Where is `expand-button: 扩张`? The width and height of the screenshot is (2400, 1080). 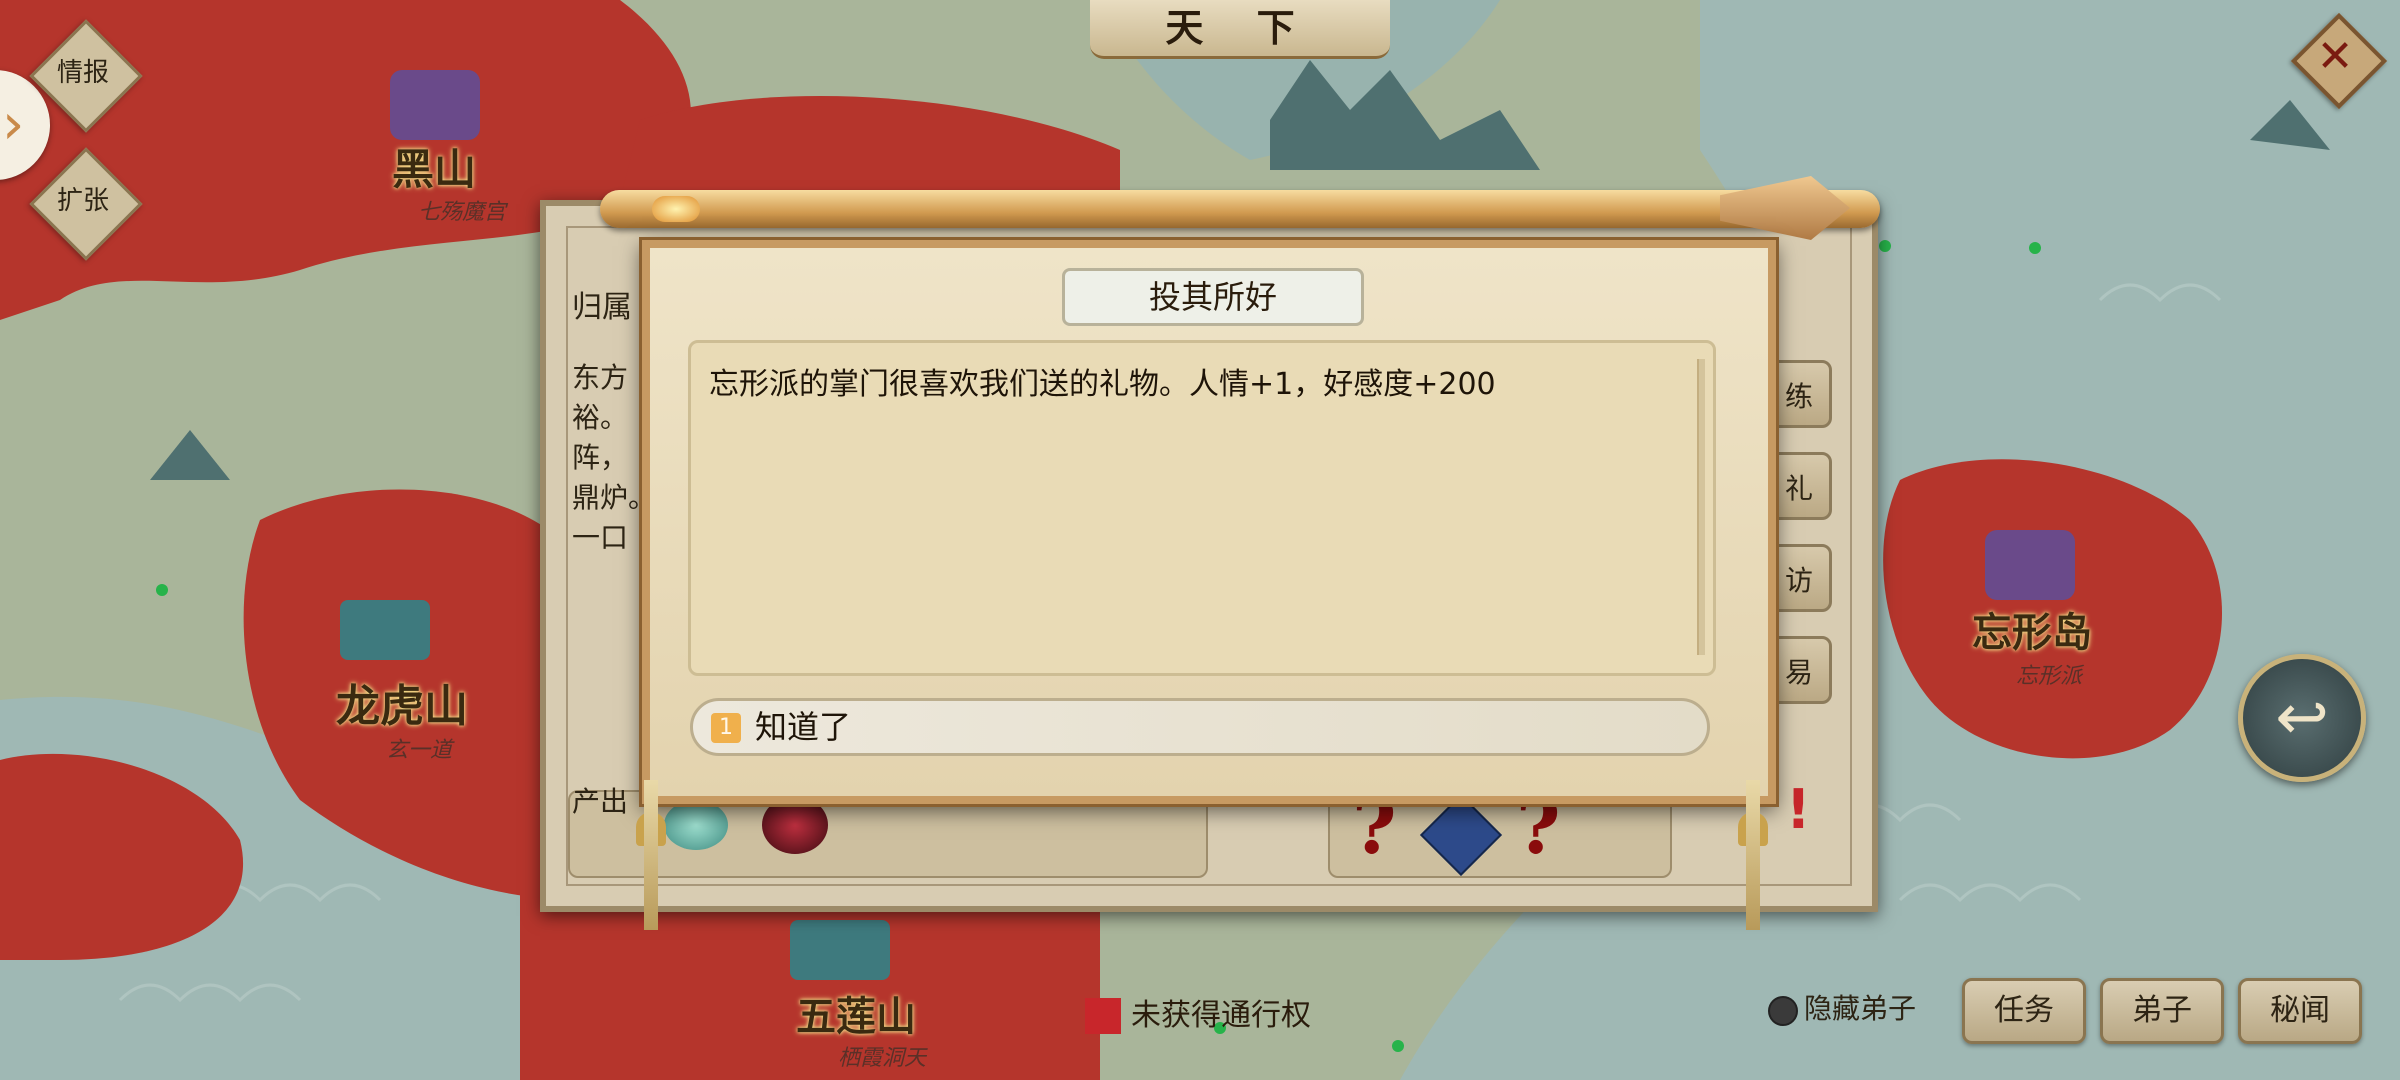
expand-button: 扩张 is located at coordinates (85, 203).